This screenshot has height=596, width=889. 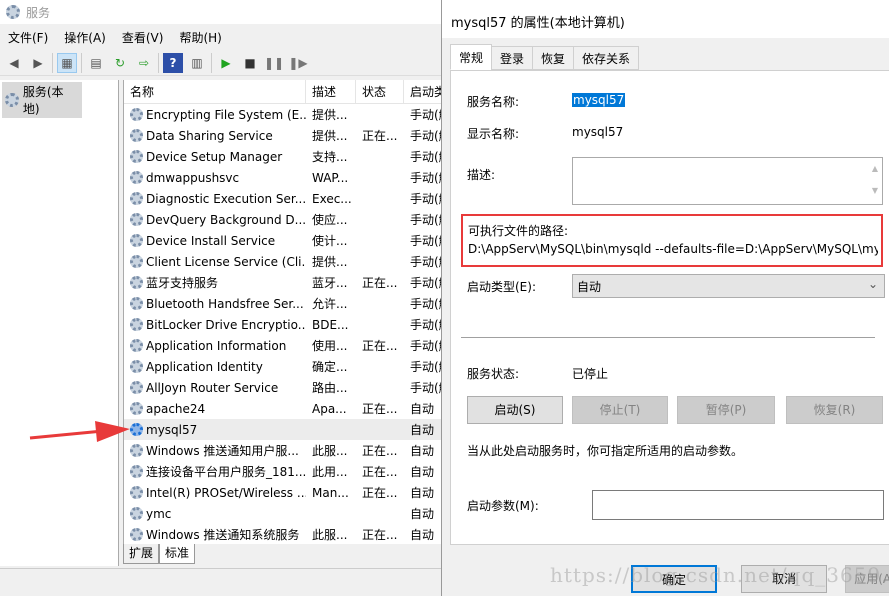 I want to click on table-row: Client License Service (Cli... 提供... 手动(触, so click(x=284, y=261).